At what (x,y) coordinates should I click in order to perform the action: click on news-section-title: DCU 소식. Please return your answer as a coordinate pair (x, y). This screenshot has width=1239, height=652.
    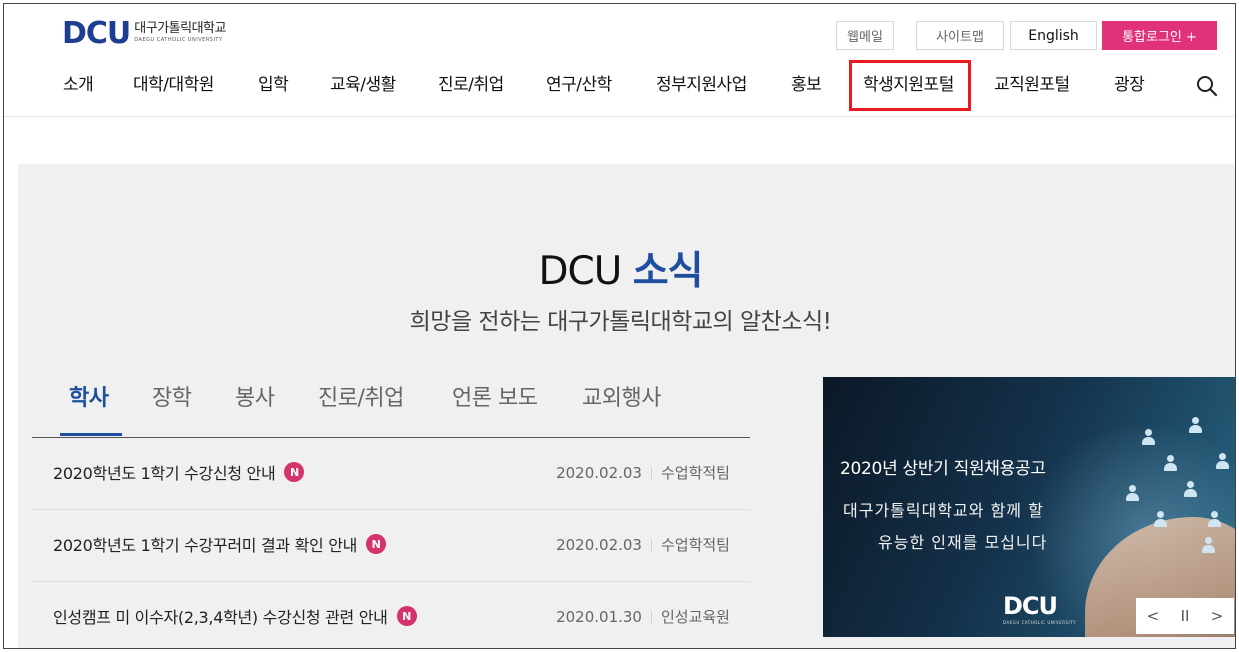
    Looking at the image, I should click on (619, 268).